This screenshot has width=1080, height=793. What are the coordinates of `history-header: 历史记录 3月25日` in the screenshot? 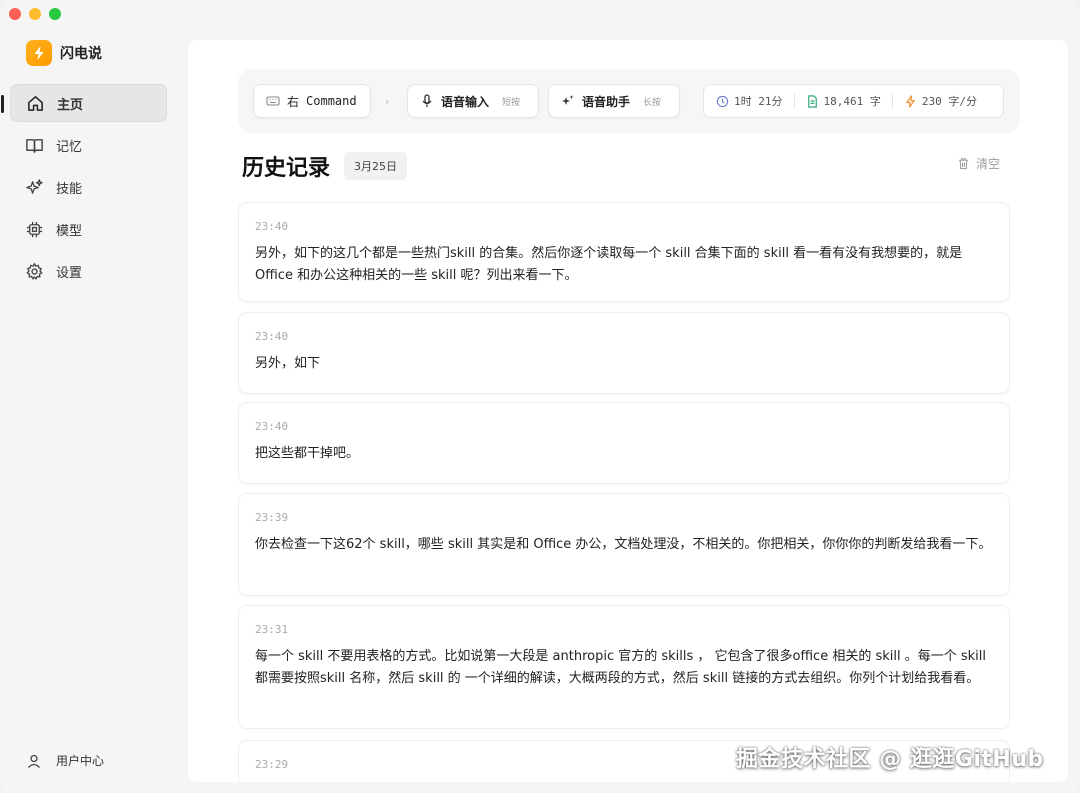 It's located at (325, 166).